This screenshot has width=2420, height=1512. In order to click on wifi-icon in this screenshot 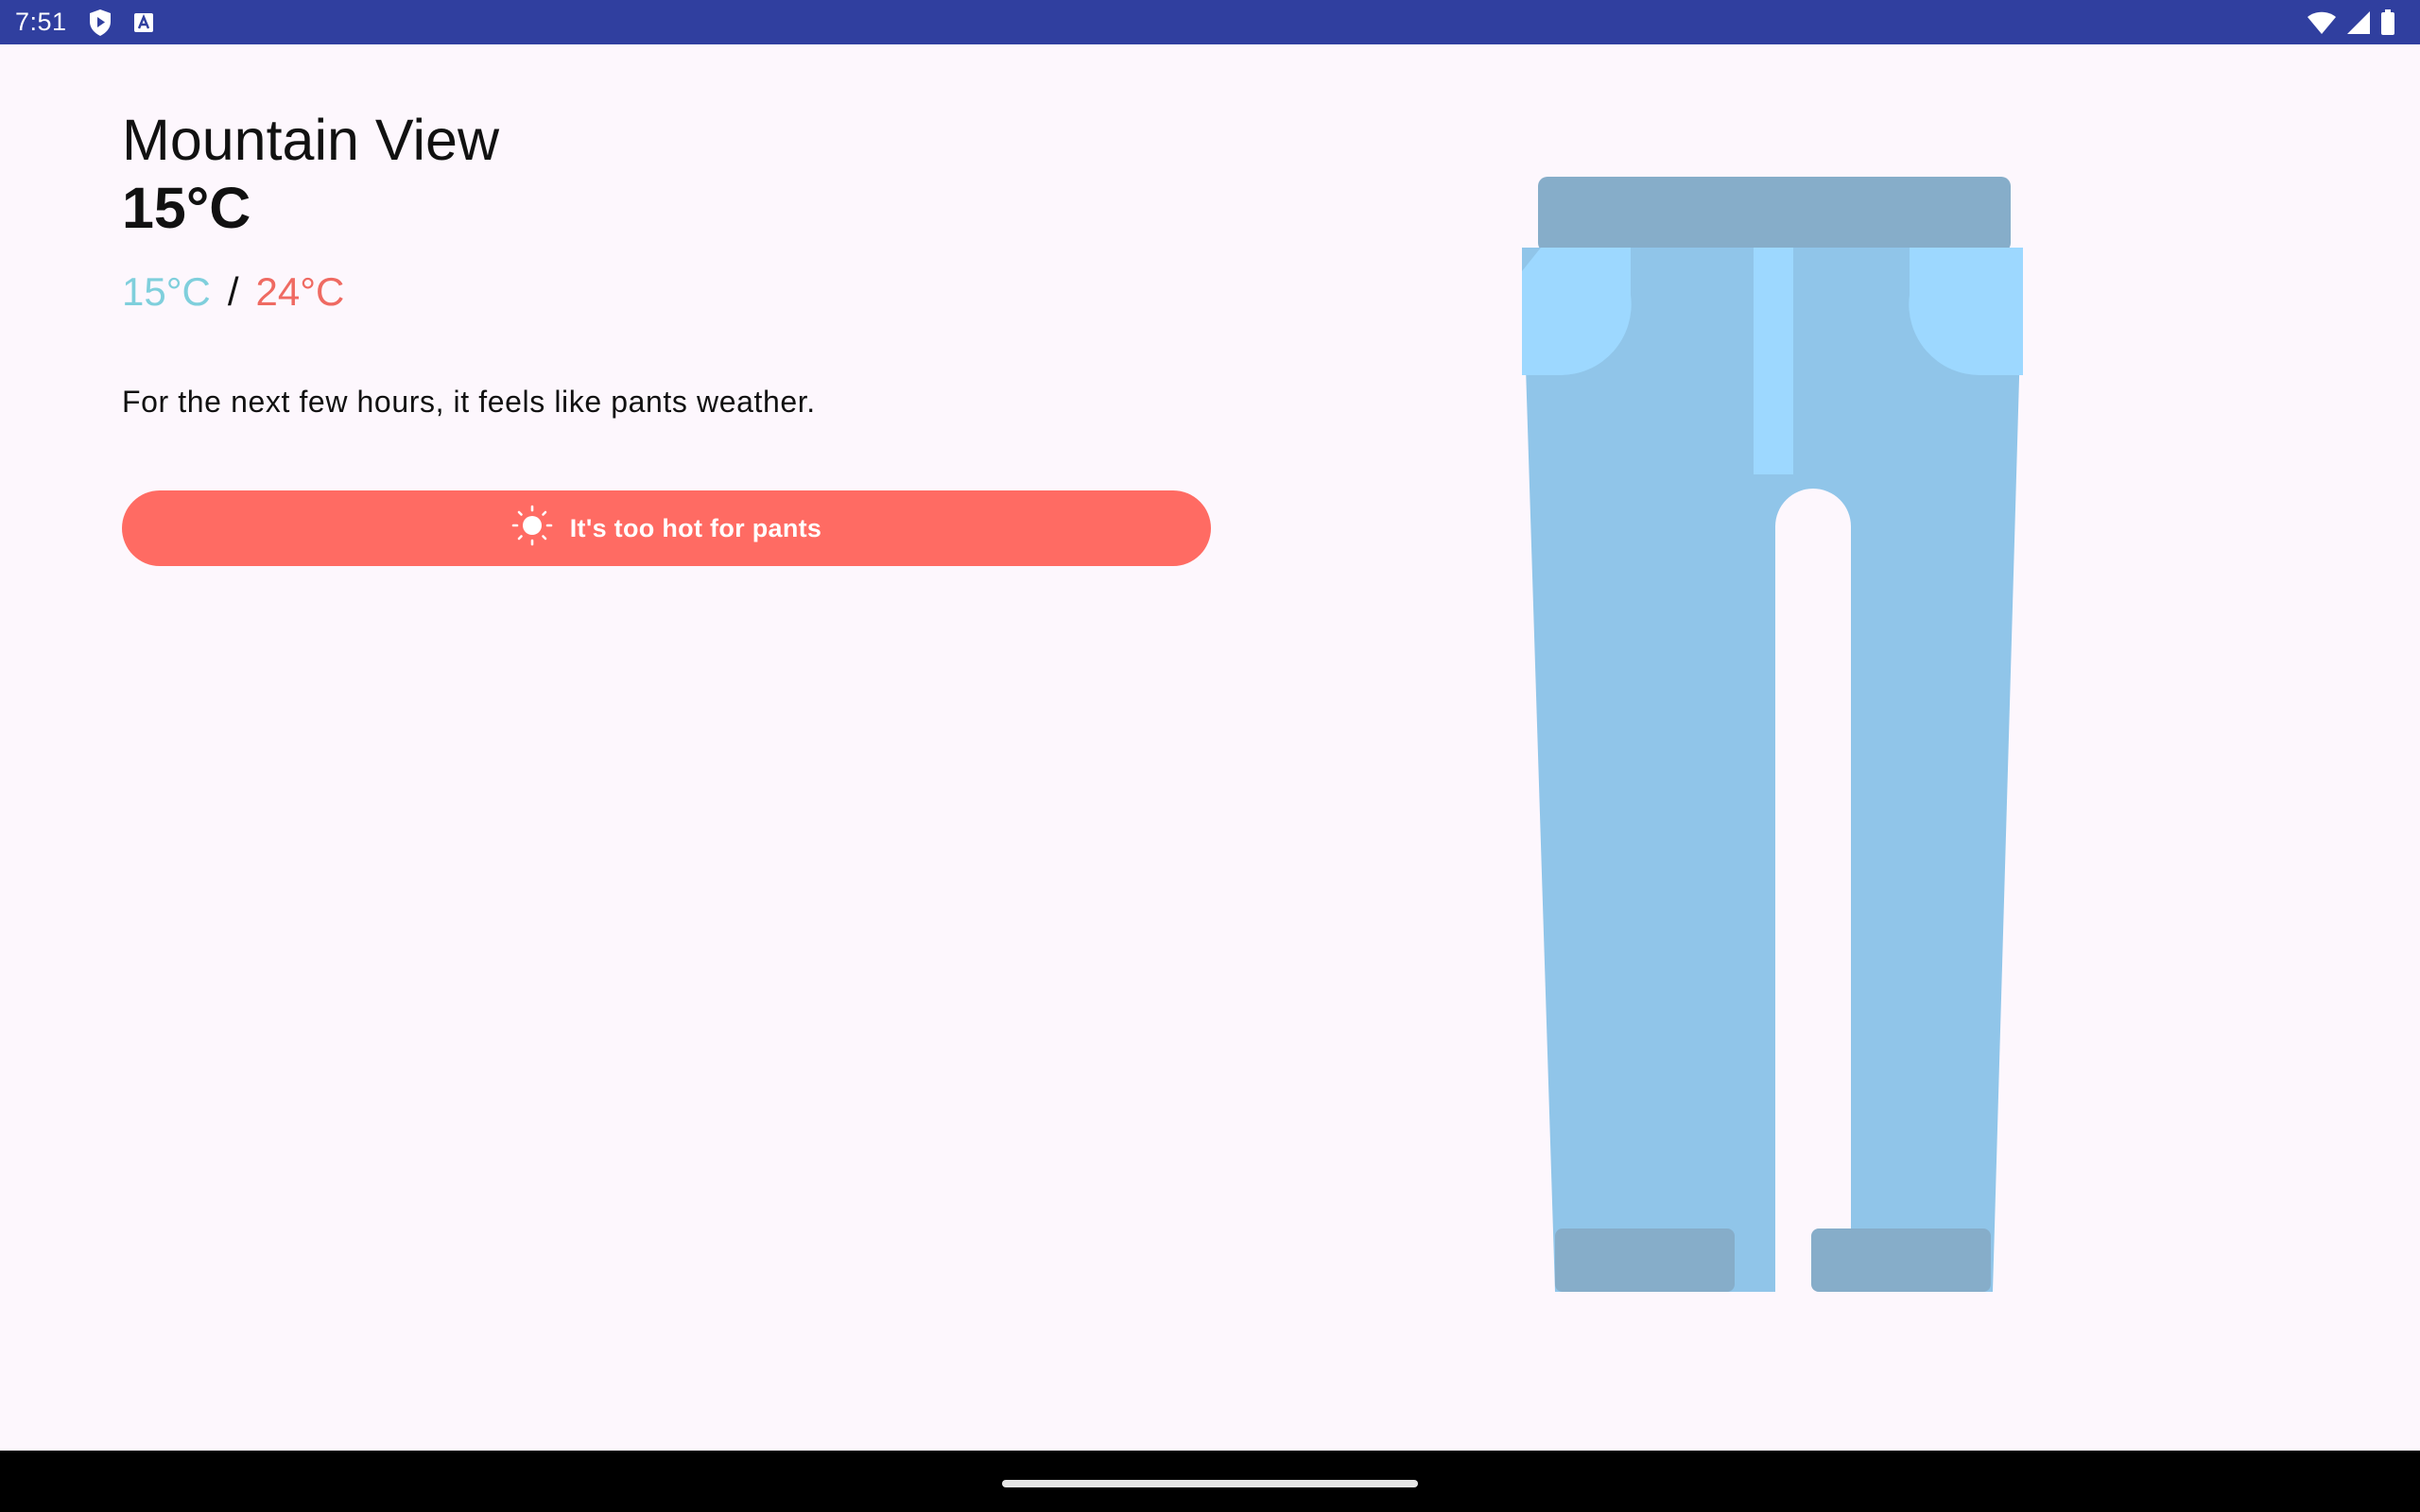, I will do `click(2322, 22)`.